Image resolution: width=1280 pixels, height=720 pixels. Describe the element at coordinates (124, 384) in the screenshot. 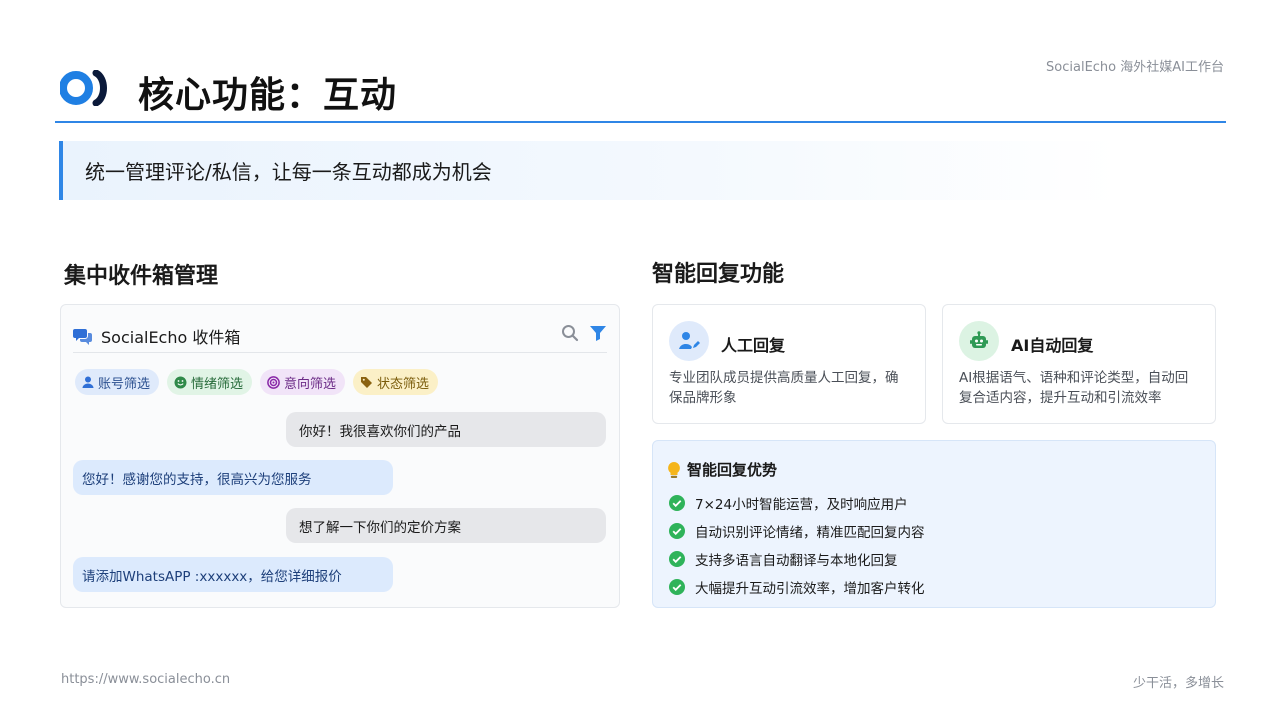

I see `chip-label: 账号筛选` at that location.